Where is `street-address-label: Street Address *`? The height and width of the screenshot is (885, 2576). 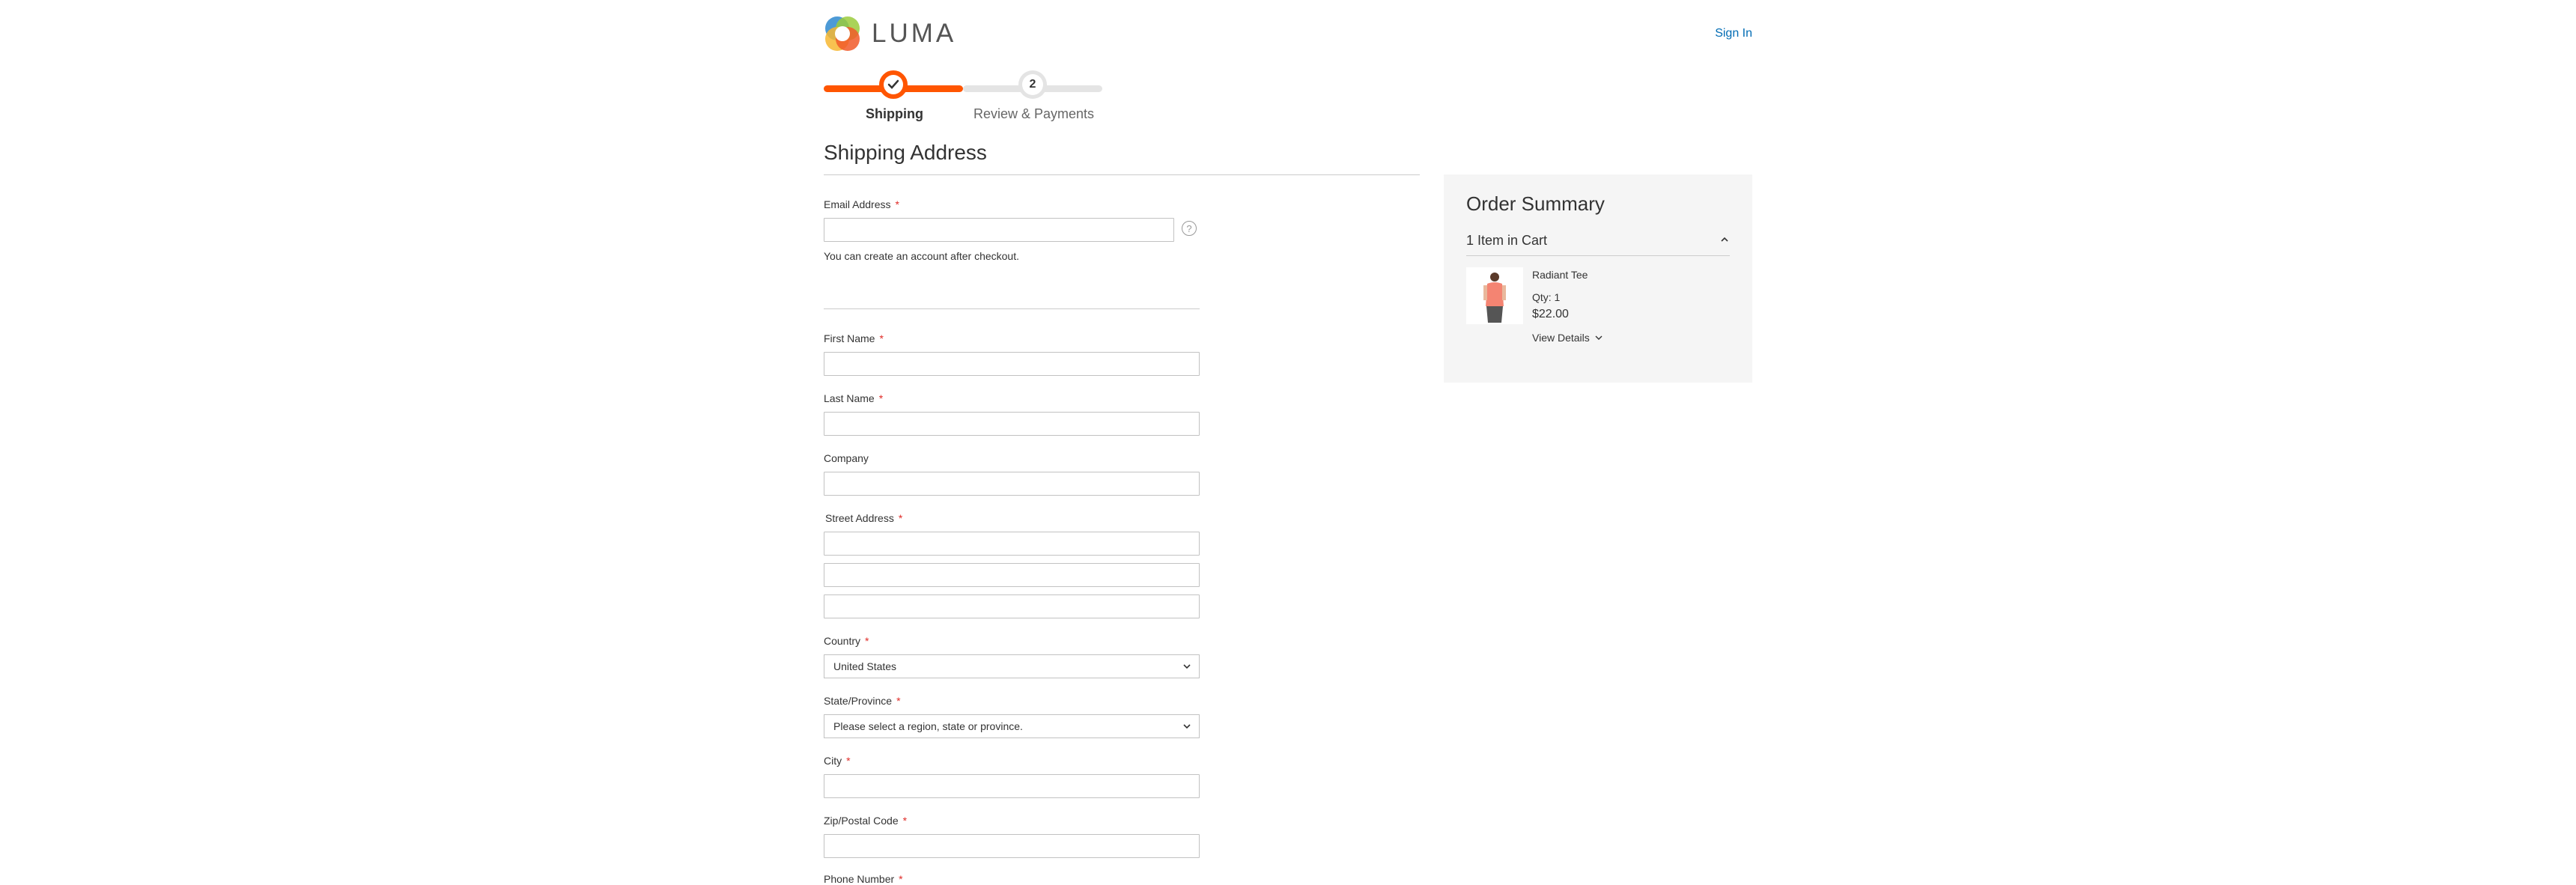
street-address-label: Street Address * is located at coordinates (864, 518).